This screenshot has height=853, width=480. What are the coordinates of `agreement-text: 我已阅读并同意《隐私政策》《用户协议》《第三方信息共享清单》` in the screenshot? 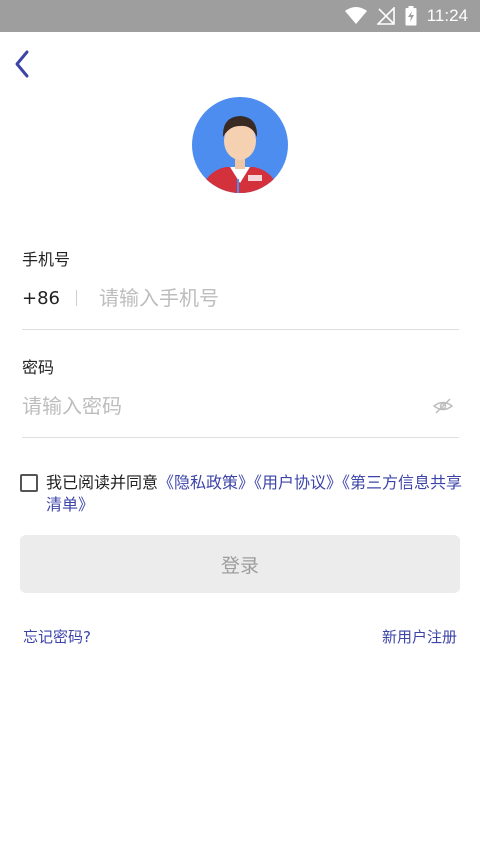 It's located at (256, 494).